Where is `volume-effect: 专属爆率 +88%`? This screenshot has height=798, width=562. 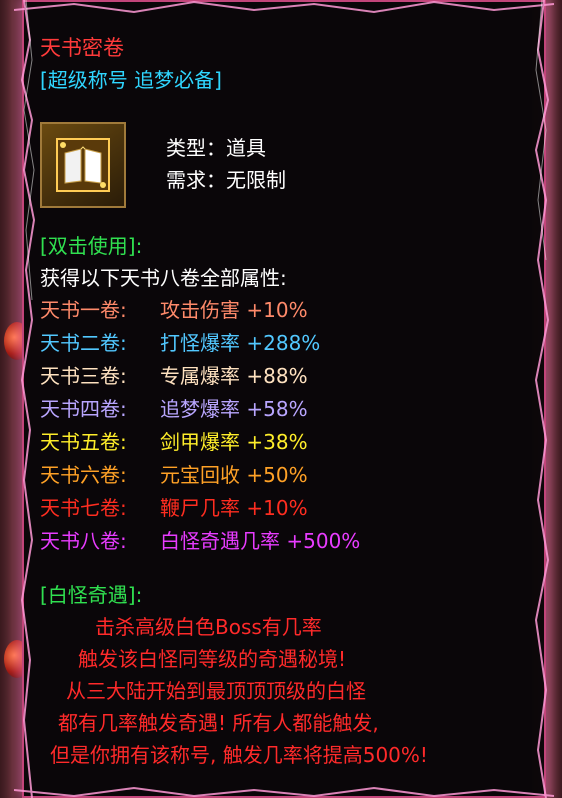 volume-effect: 专属爆率 +88% is located at coordinates (234, 376).